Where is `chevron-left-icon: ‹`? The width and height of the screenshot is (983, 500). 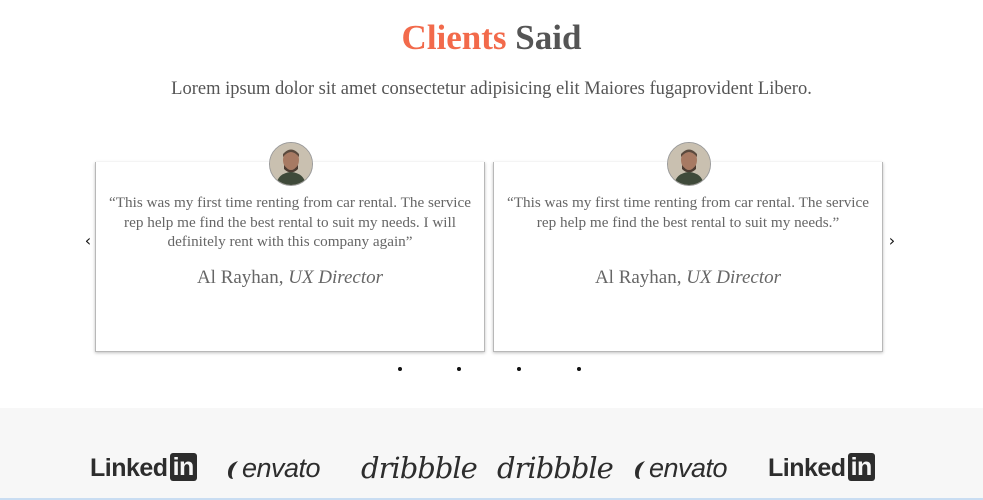 chevron-left-icon: ‹ is located at coordinates (88, 241).